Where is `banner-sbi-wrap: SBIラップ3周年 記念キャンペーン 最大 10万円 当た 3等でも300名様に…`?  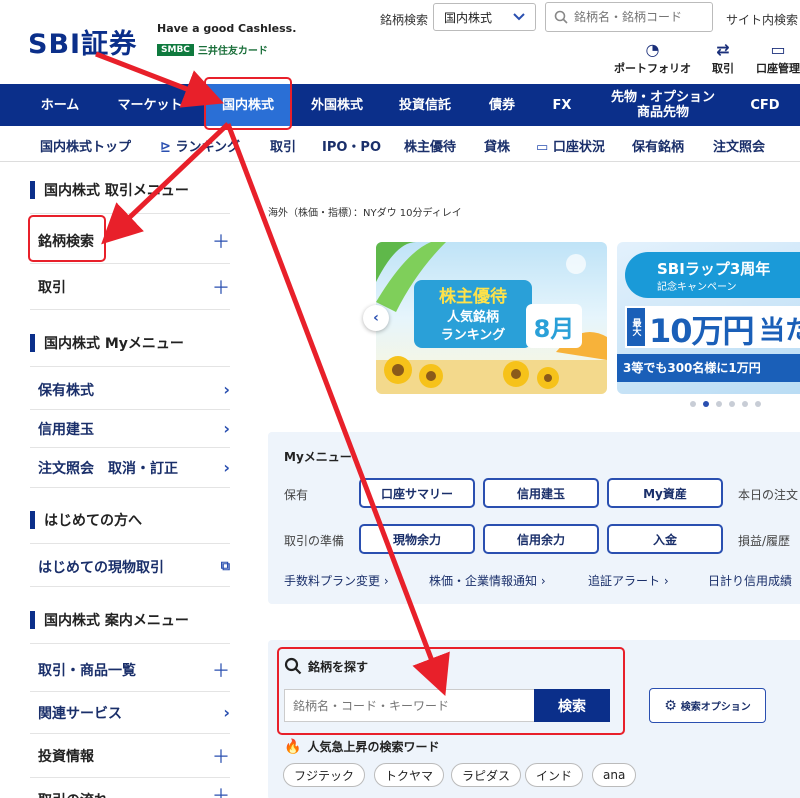 banner-sbi-wrap: SBIラップ3周年 記念キャンペーン 最大 10万円 当た 3等でも300名様に… is located at coordinates (708, 318).